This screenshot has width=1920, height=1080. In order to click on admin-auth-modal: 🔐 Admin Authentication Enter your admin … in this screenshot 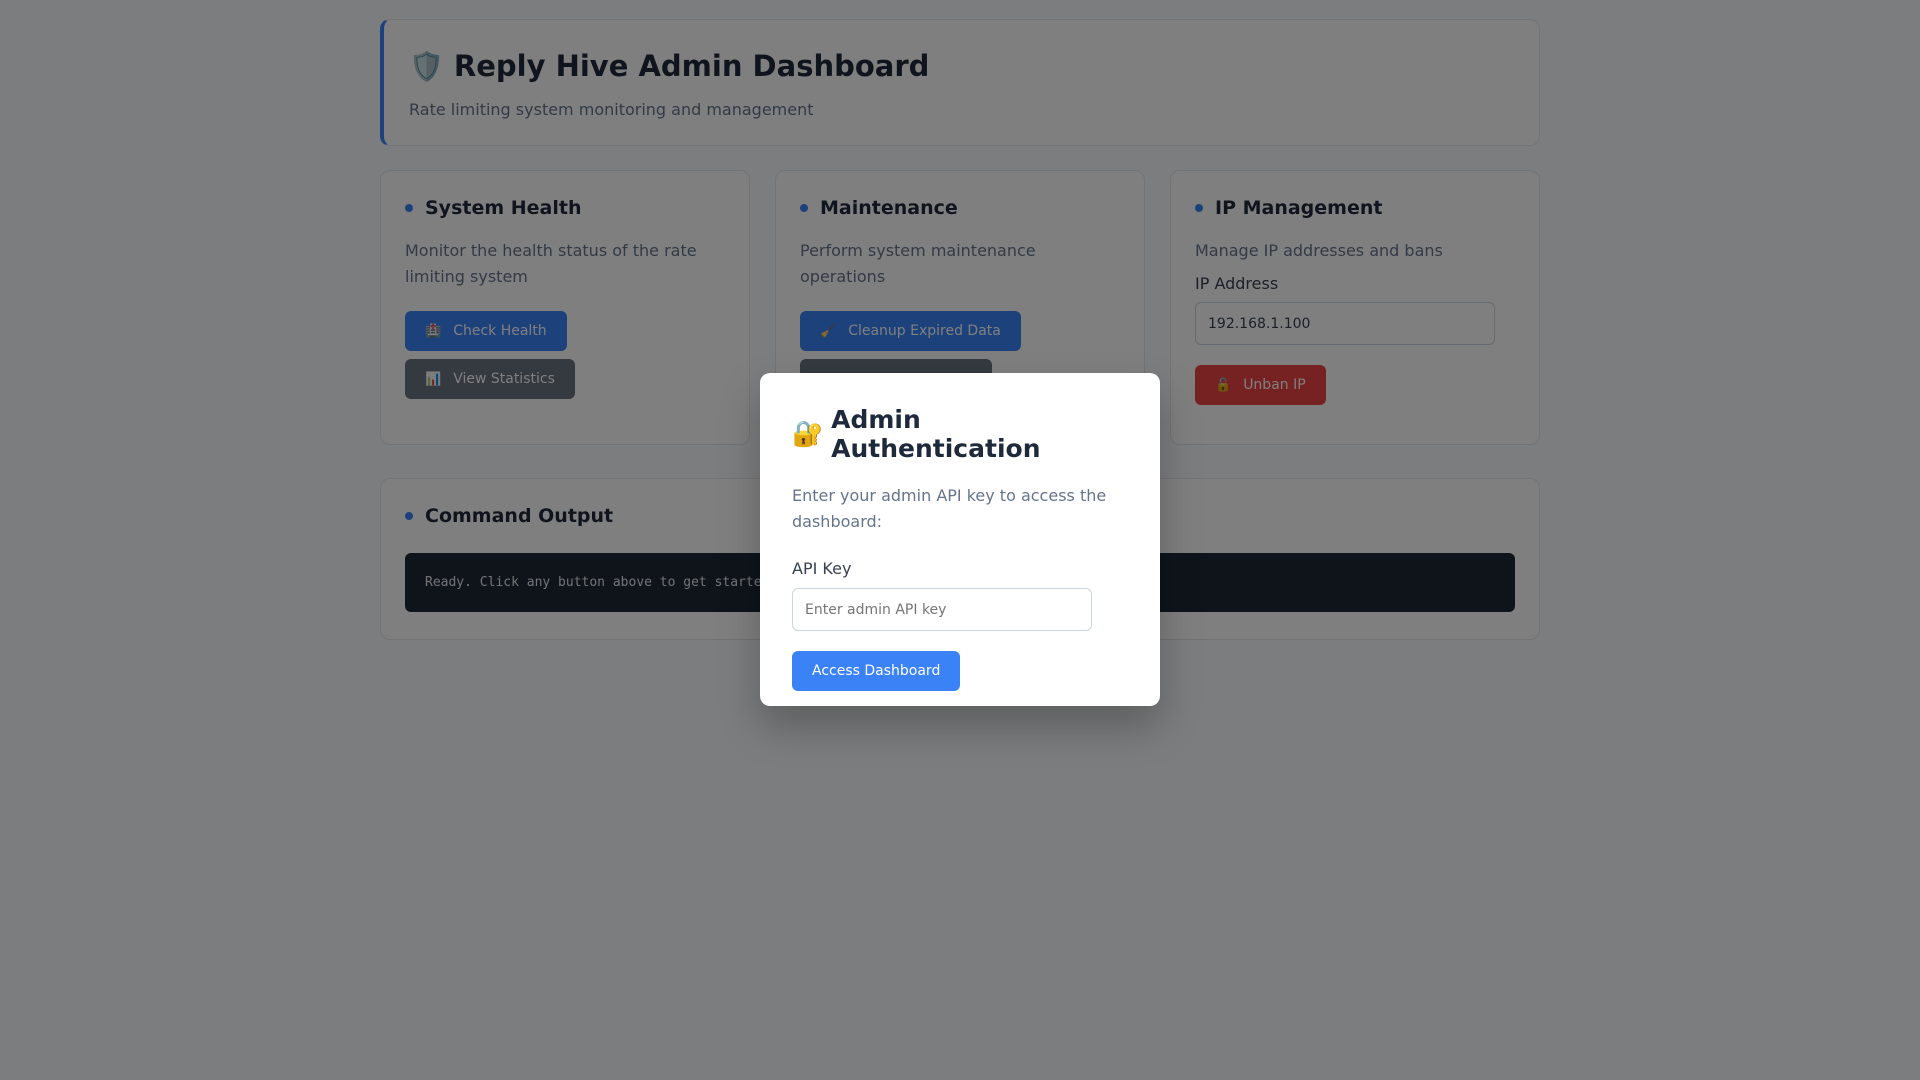, I will do `click(960, 539)`.